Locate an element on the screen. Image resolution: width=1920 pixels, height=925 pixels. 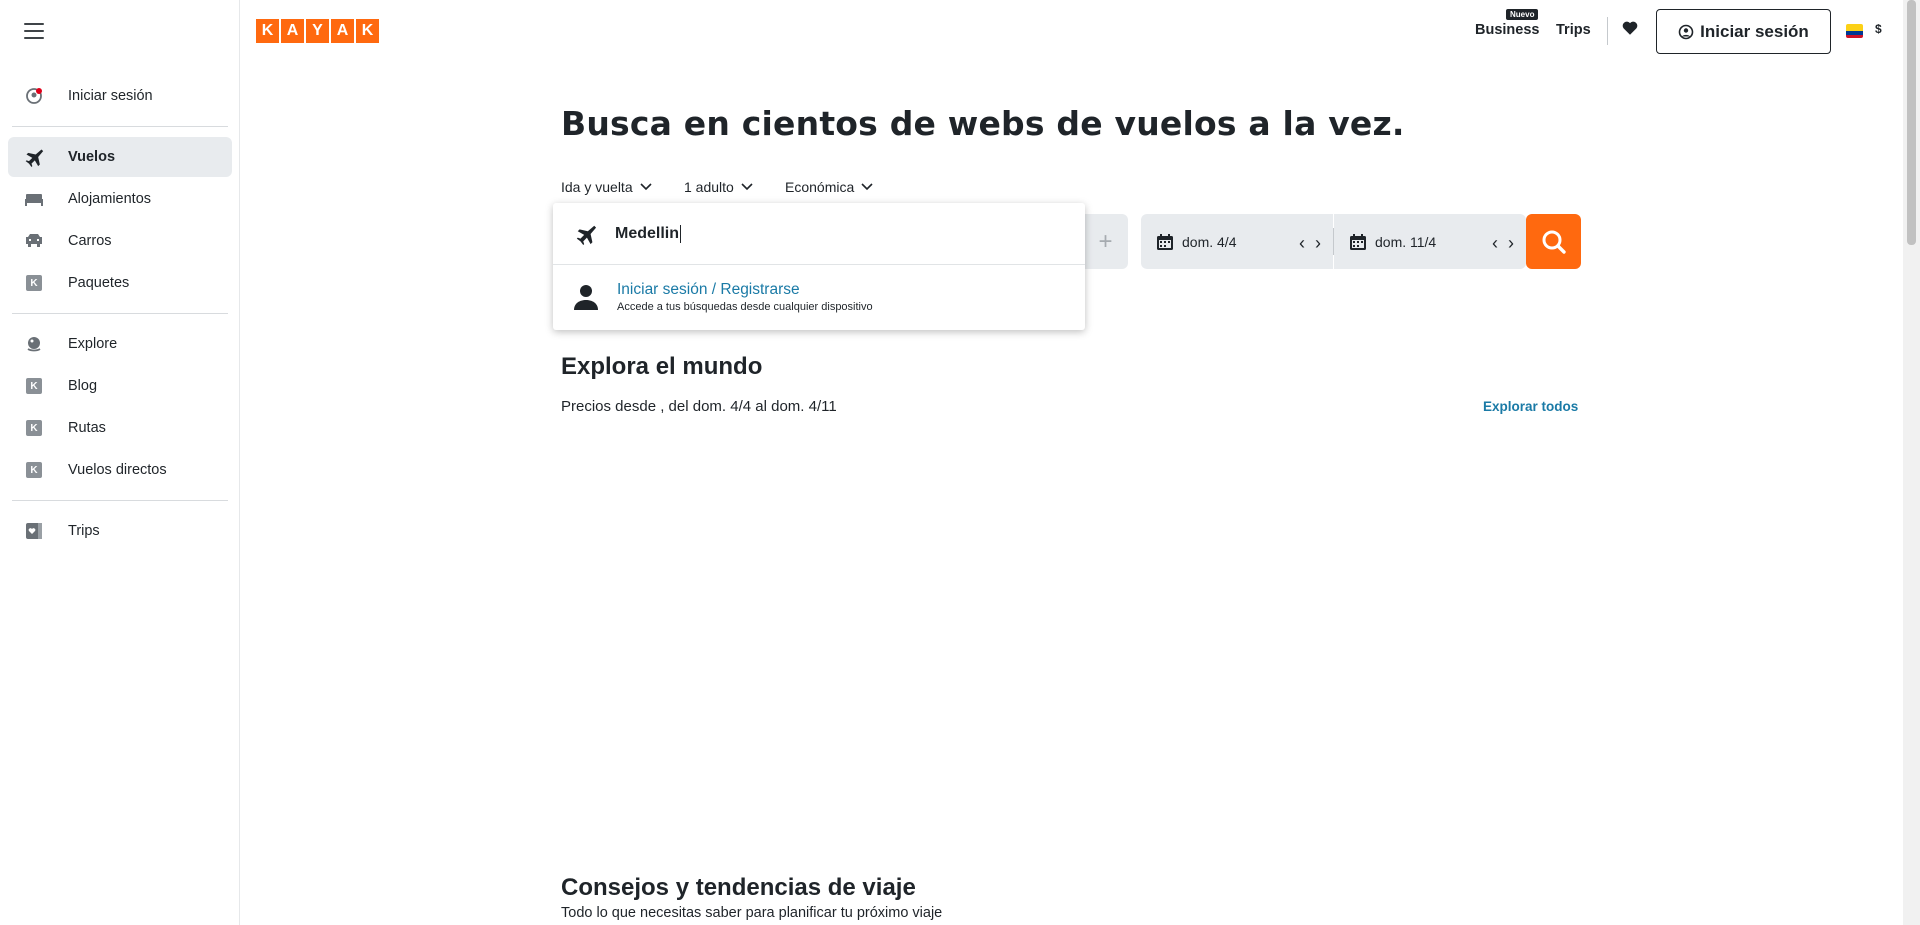
plus-icon: + is located at coordinates (1105, 241).